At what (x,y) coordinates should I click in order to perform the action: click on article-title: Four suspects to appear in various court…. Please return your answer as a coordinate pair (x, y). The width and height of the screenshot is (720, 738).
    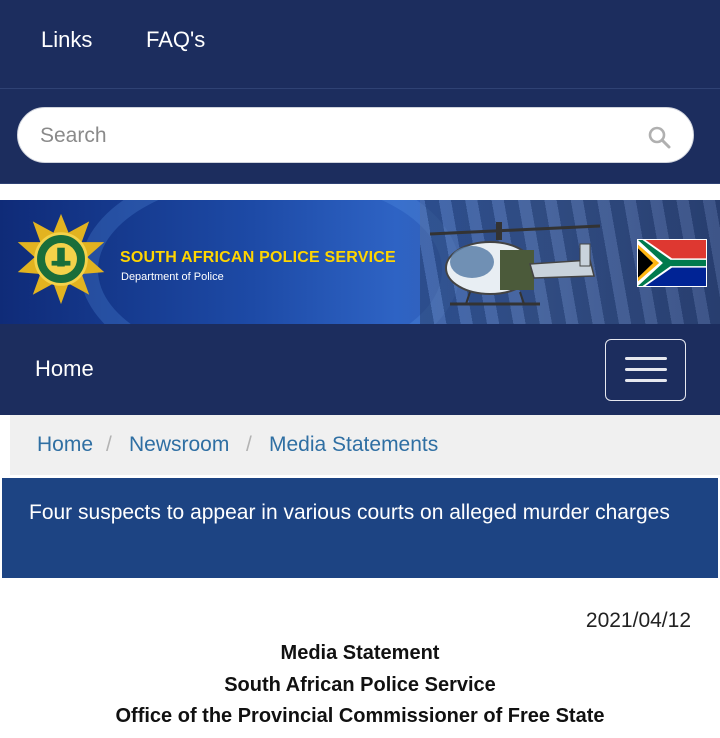
    Looking at the image, I should click on (349, 512).